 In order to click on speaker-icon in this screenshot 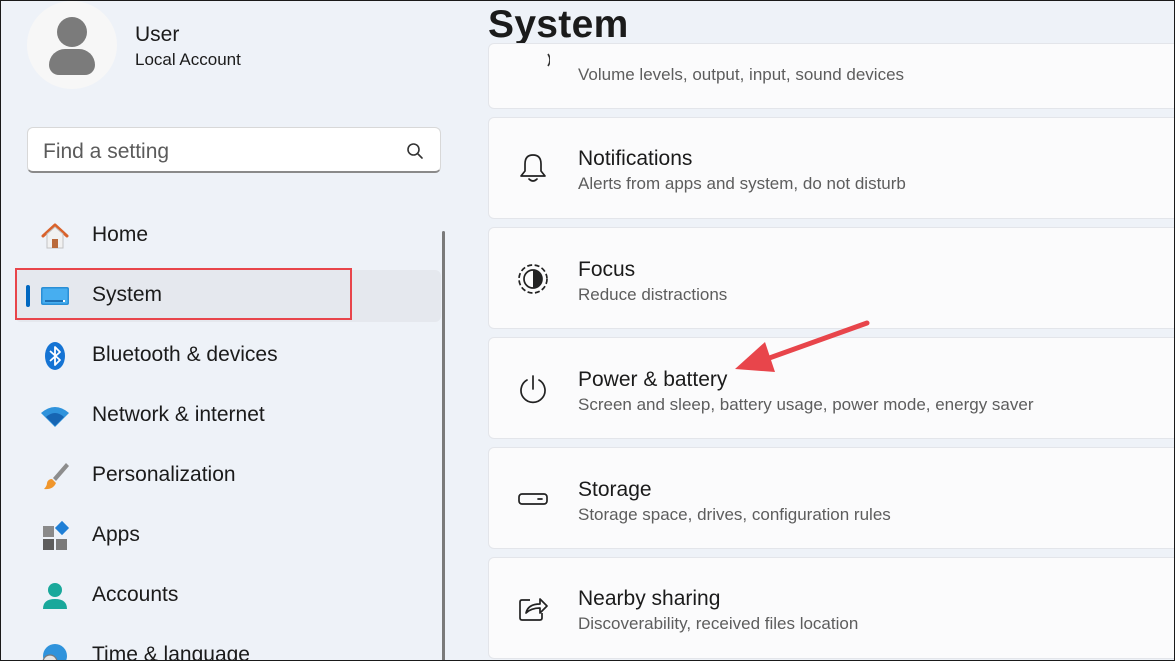, I will do `click(548, 60)`.